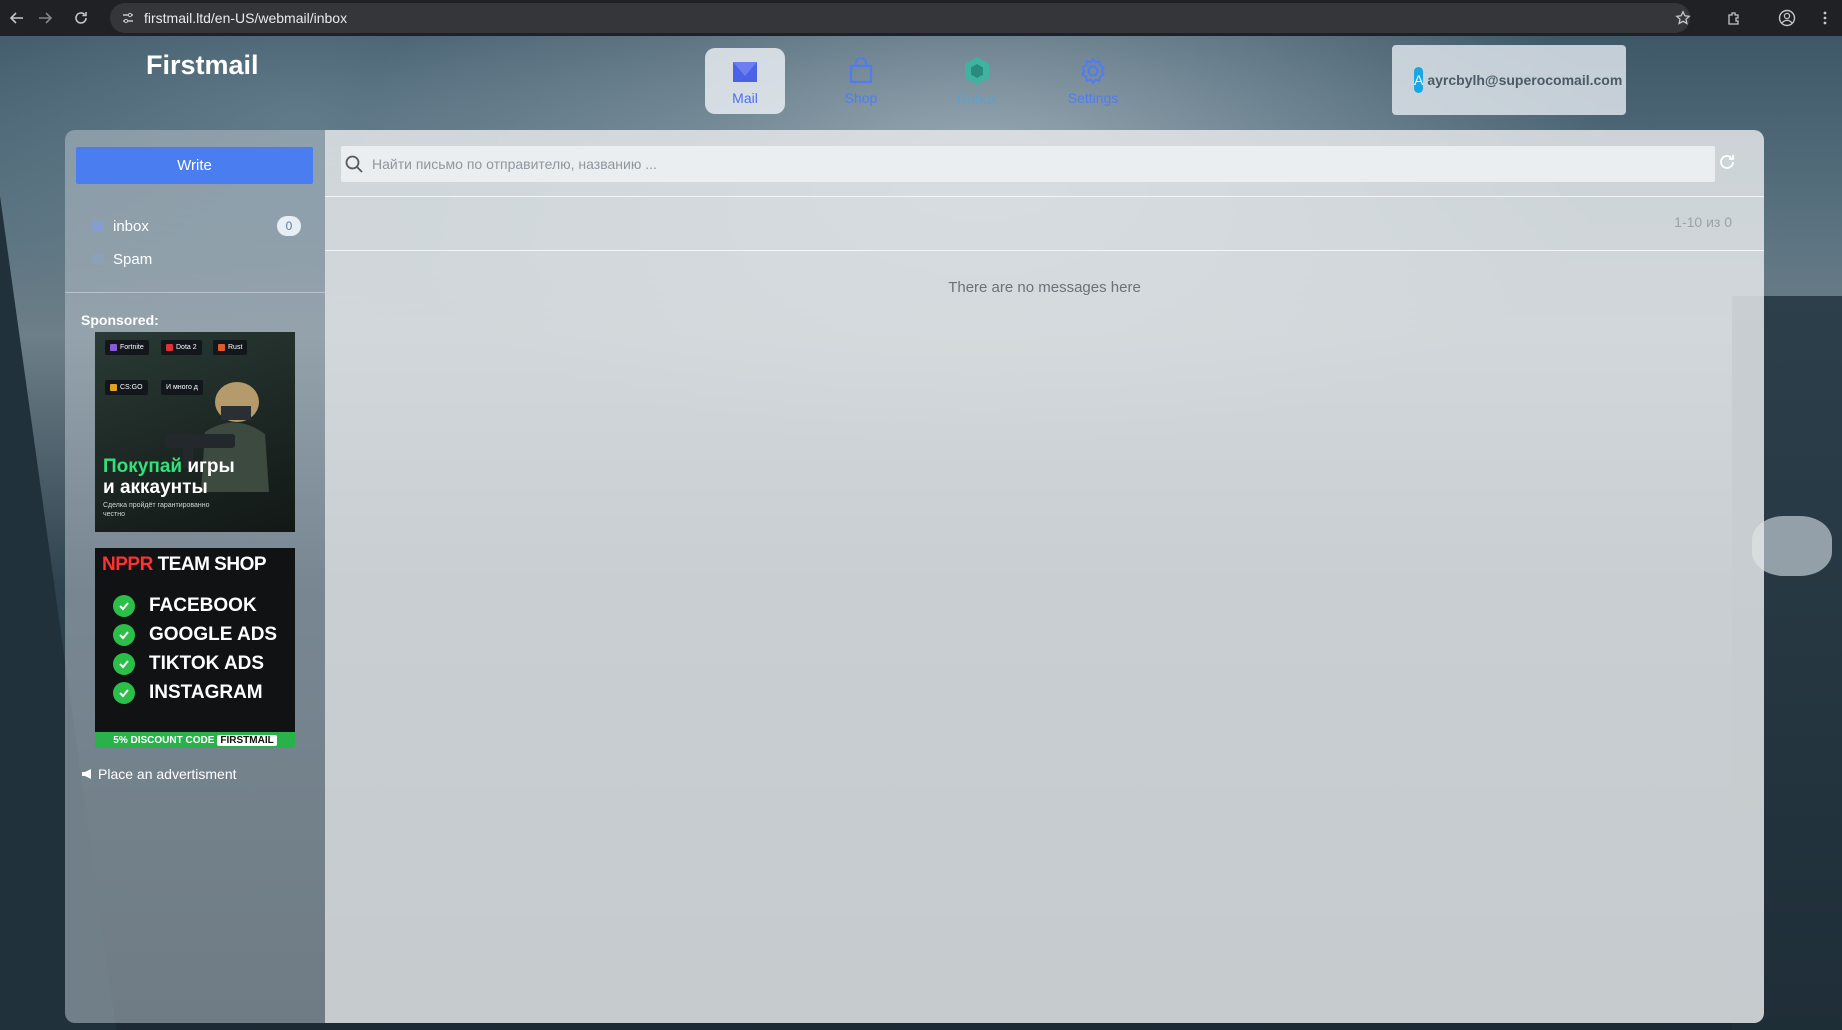 The width and height of the screenshot is (1842, 1030). Describe the element at coordinates (195, 740) in the screenshot. I see `ad-discount-footer: 5% DISCOUNT CODE FIRSTMAIL` at that location.